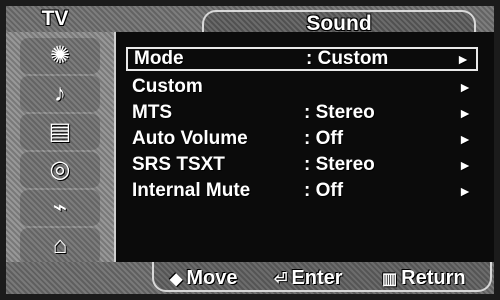  What do you see at coordinates (60, 94) in the screenshot?
I see `sound-icon: ♪` at bounding box center [60, 94].